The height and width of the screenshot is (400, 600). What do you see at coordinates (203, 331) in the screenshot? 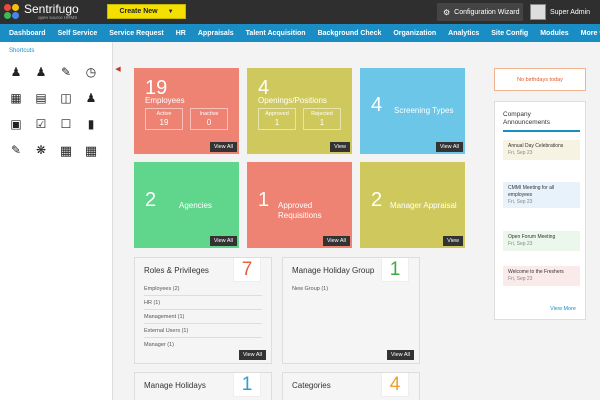
I see `list-item: External Users (1)` at bounding box center [203, 331].